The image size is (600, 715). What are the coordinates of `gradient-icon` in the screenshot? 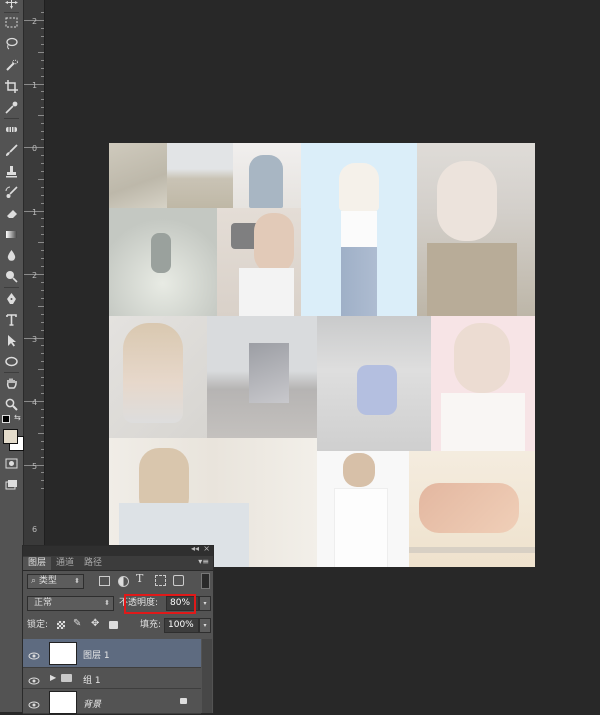 It's located at (11, 234).